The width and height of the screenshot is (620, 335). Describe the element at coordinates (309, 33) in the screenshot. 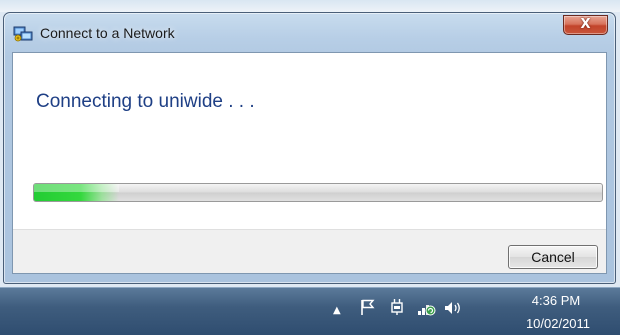

I see `title-bar: Connect to a Network X` at that location.